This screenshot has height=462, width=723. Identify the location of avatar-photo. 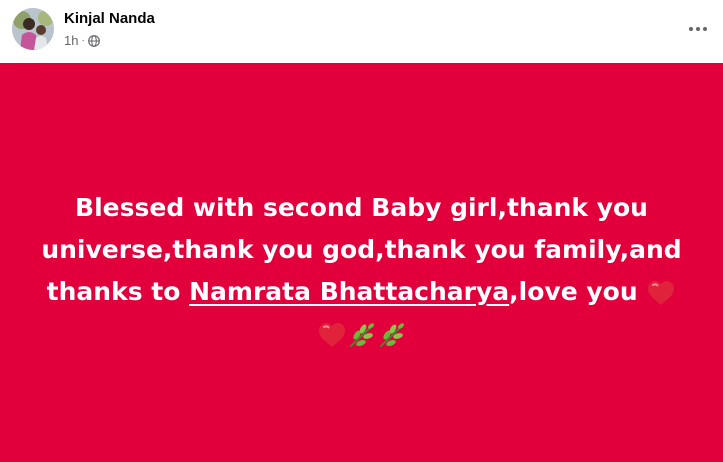
(33, 29).